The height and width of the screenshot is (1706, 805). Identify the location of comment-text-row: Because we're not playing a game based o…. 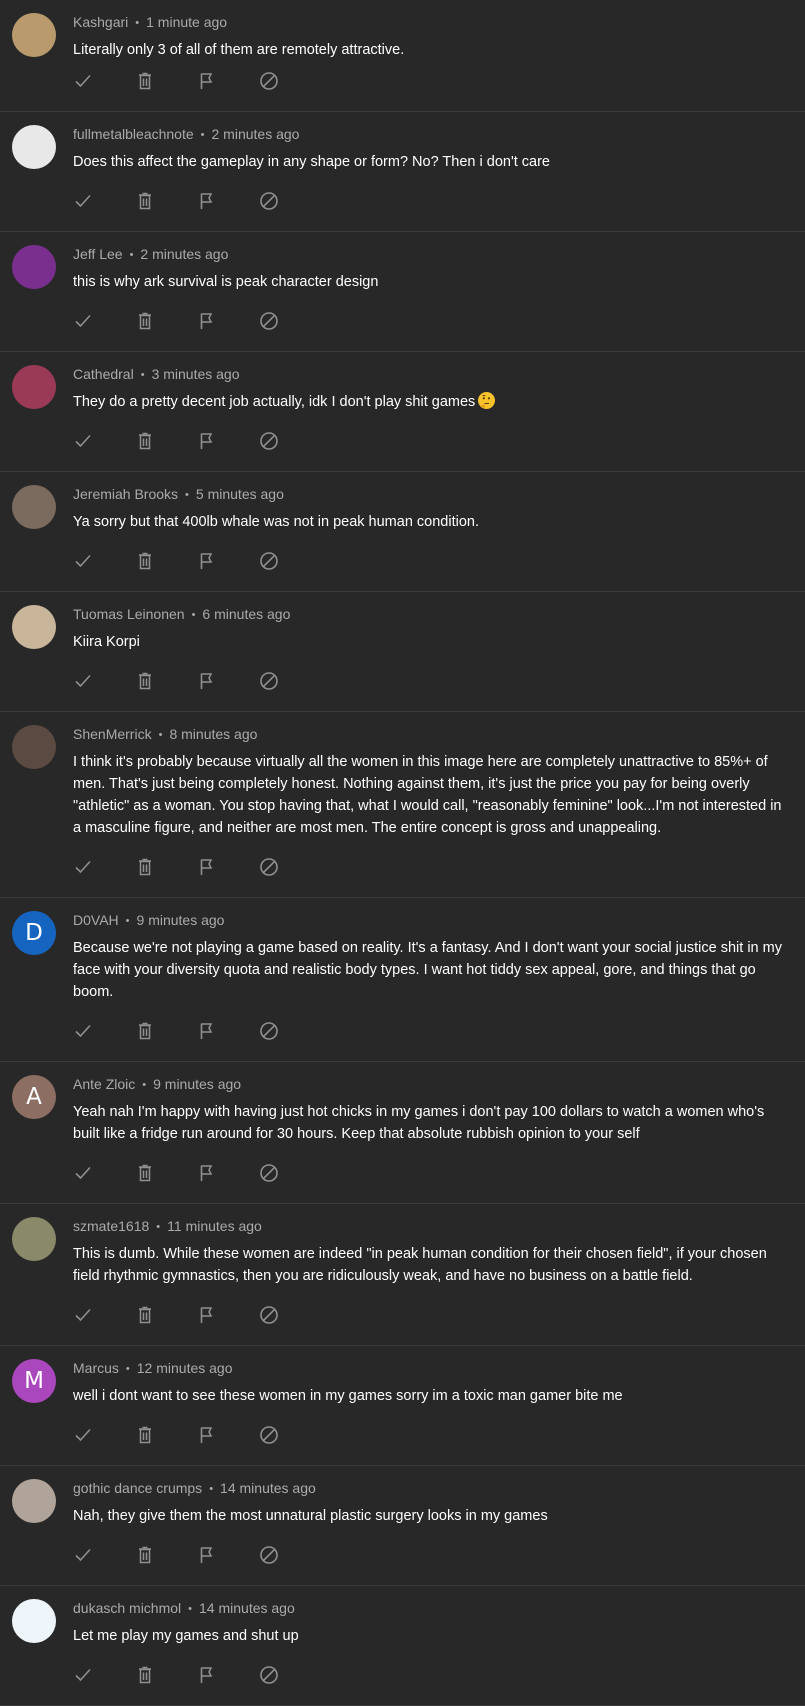
(432, 970).